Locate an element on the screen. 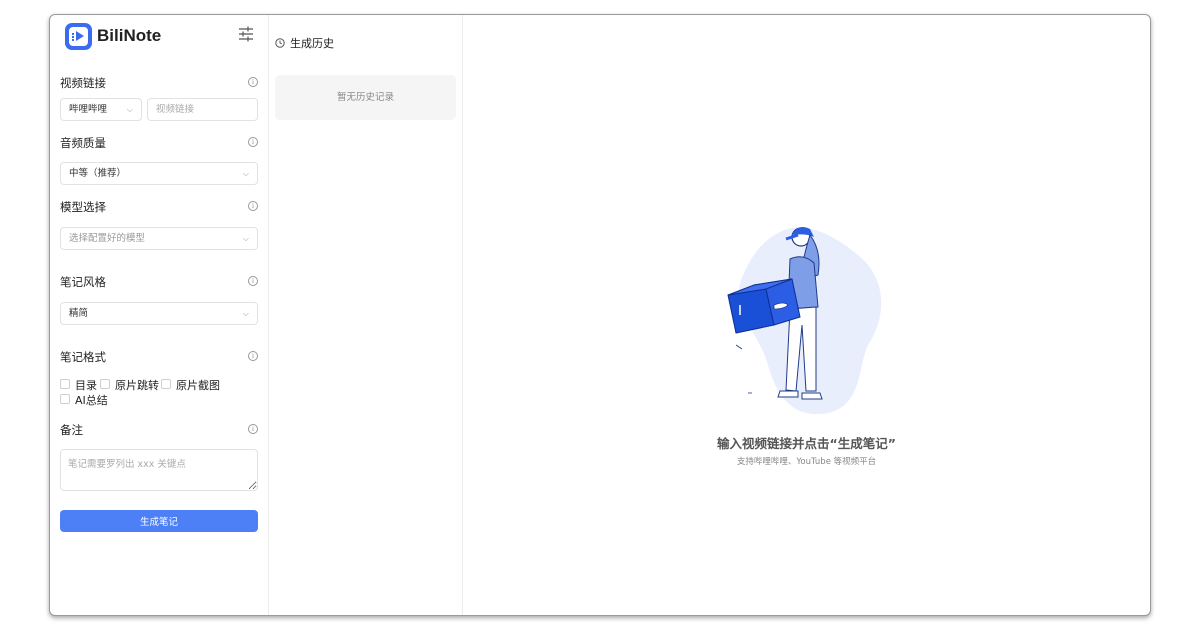 This screenshot has height=630, width=1200. note-format-label: 笔记格式 is located at coordinates (83, 357).